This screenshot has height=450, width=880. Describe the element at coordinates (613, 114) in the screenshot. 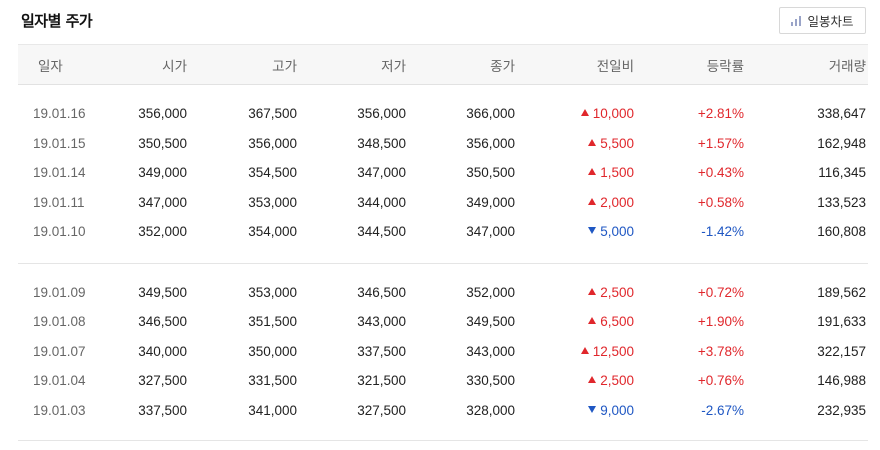

I see `change-value: 10,000` at that location.